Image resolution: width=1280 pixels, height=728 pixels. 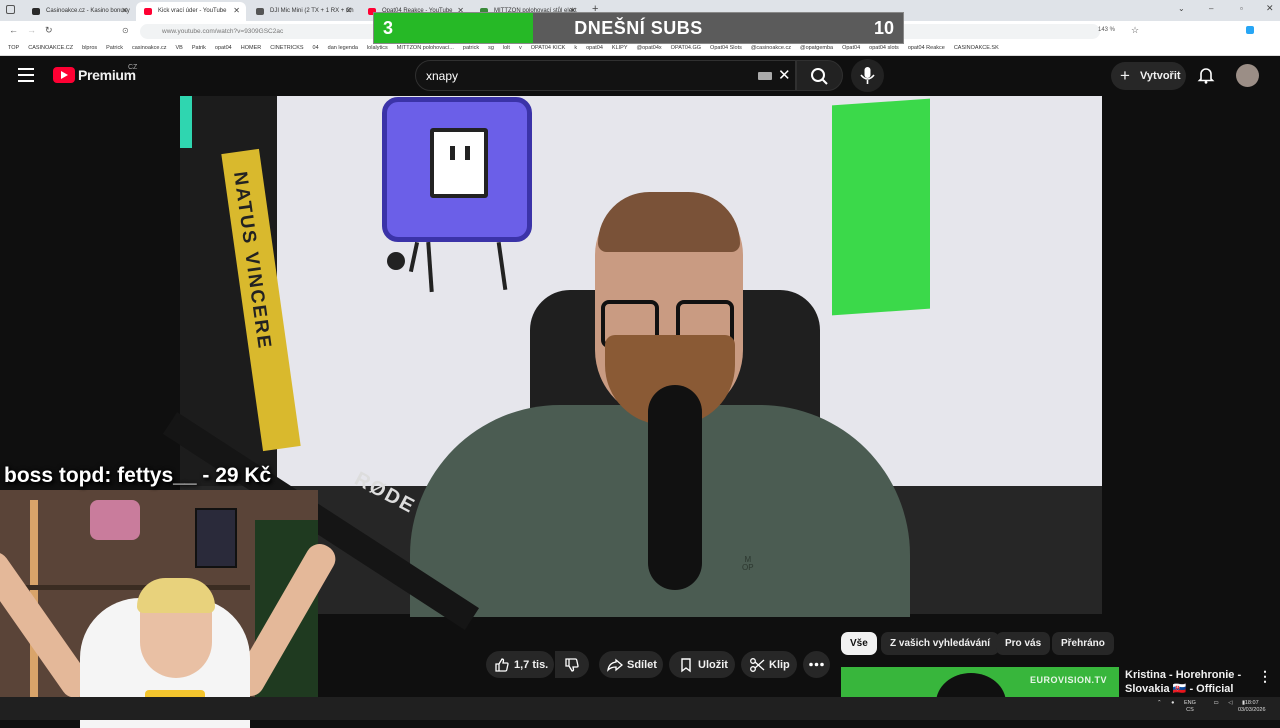 I want to click on more-actions-button, so click(x=816, y=664).